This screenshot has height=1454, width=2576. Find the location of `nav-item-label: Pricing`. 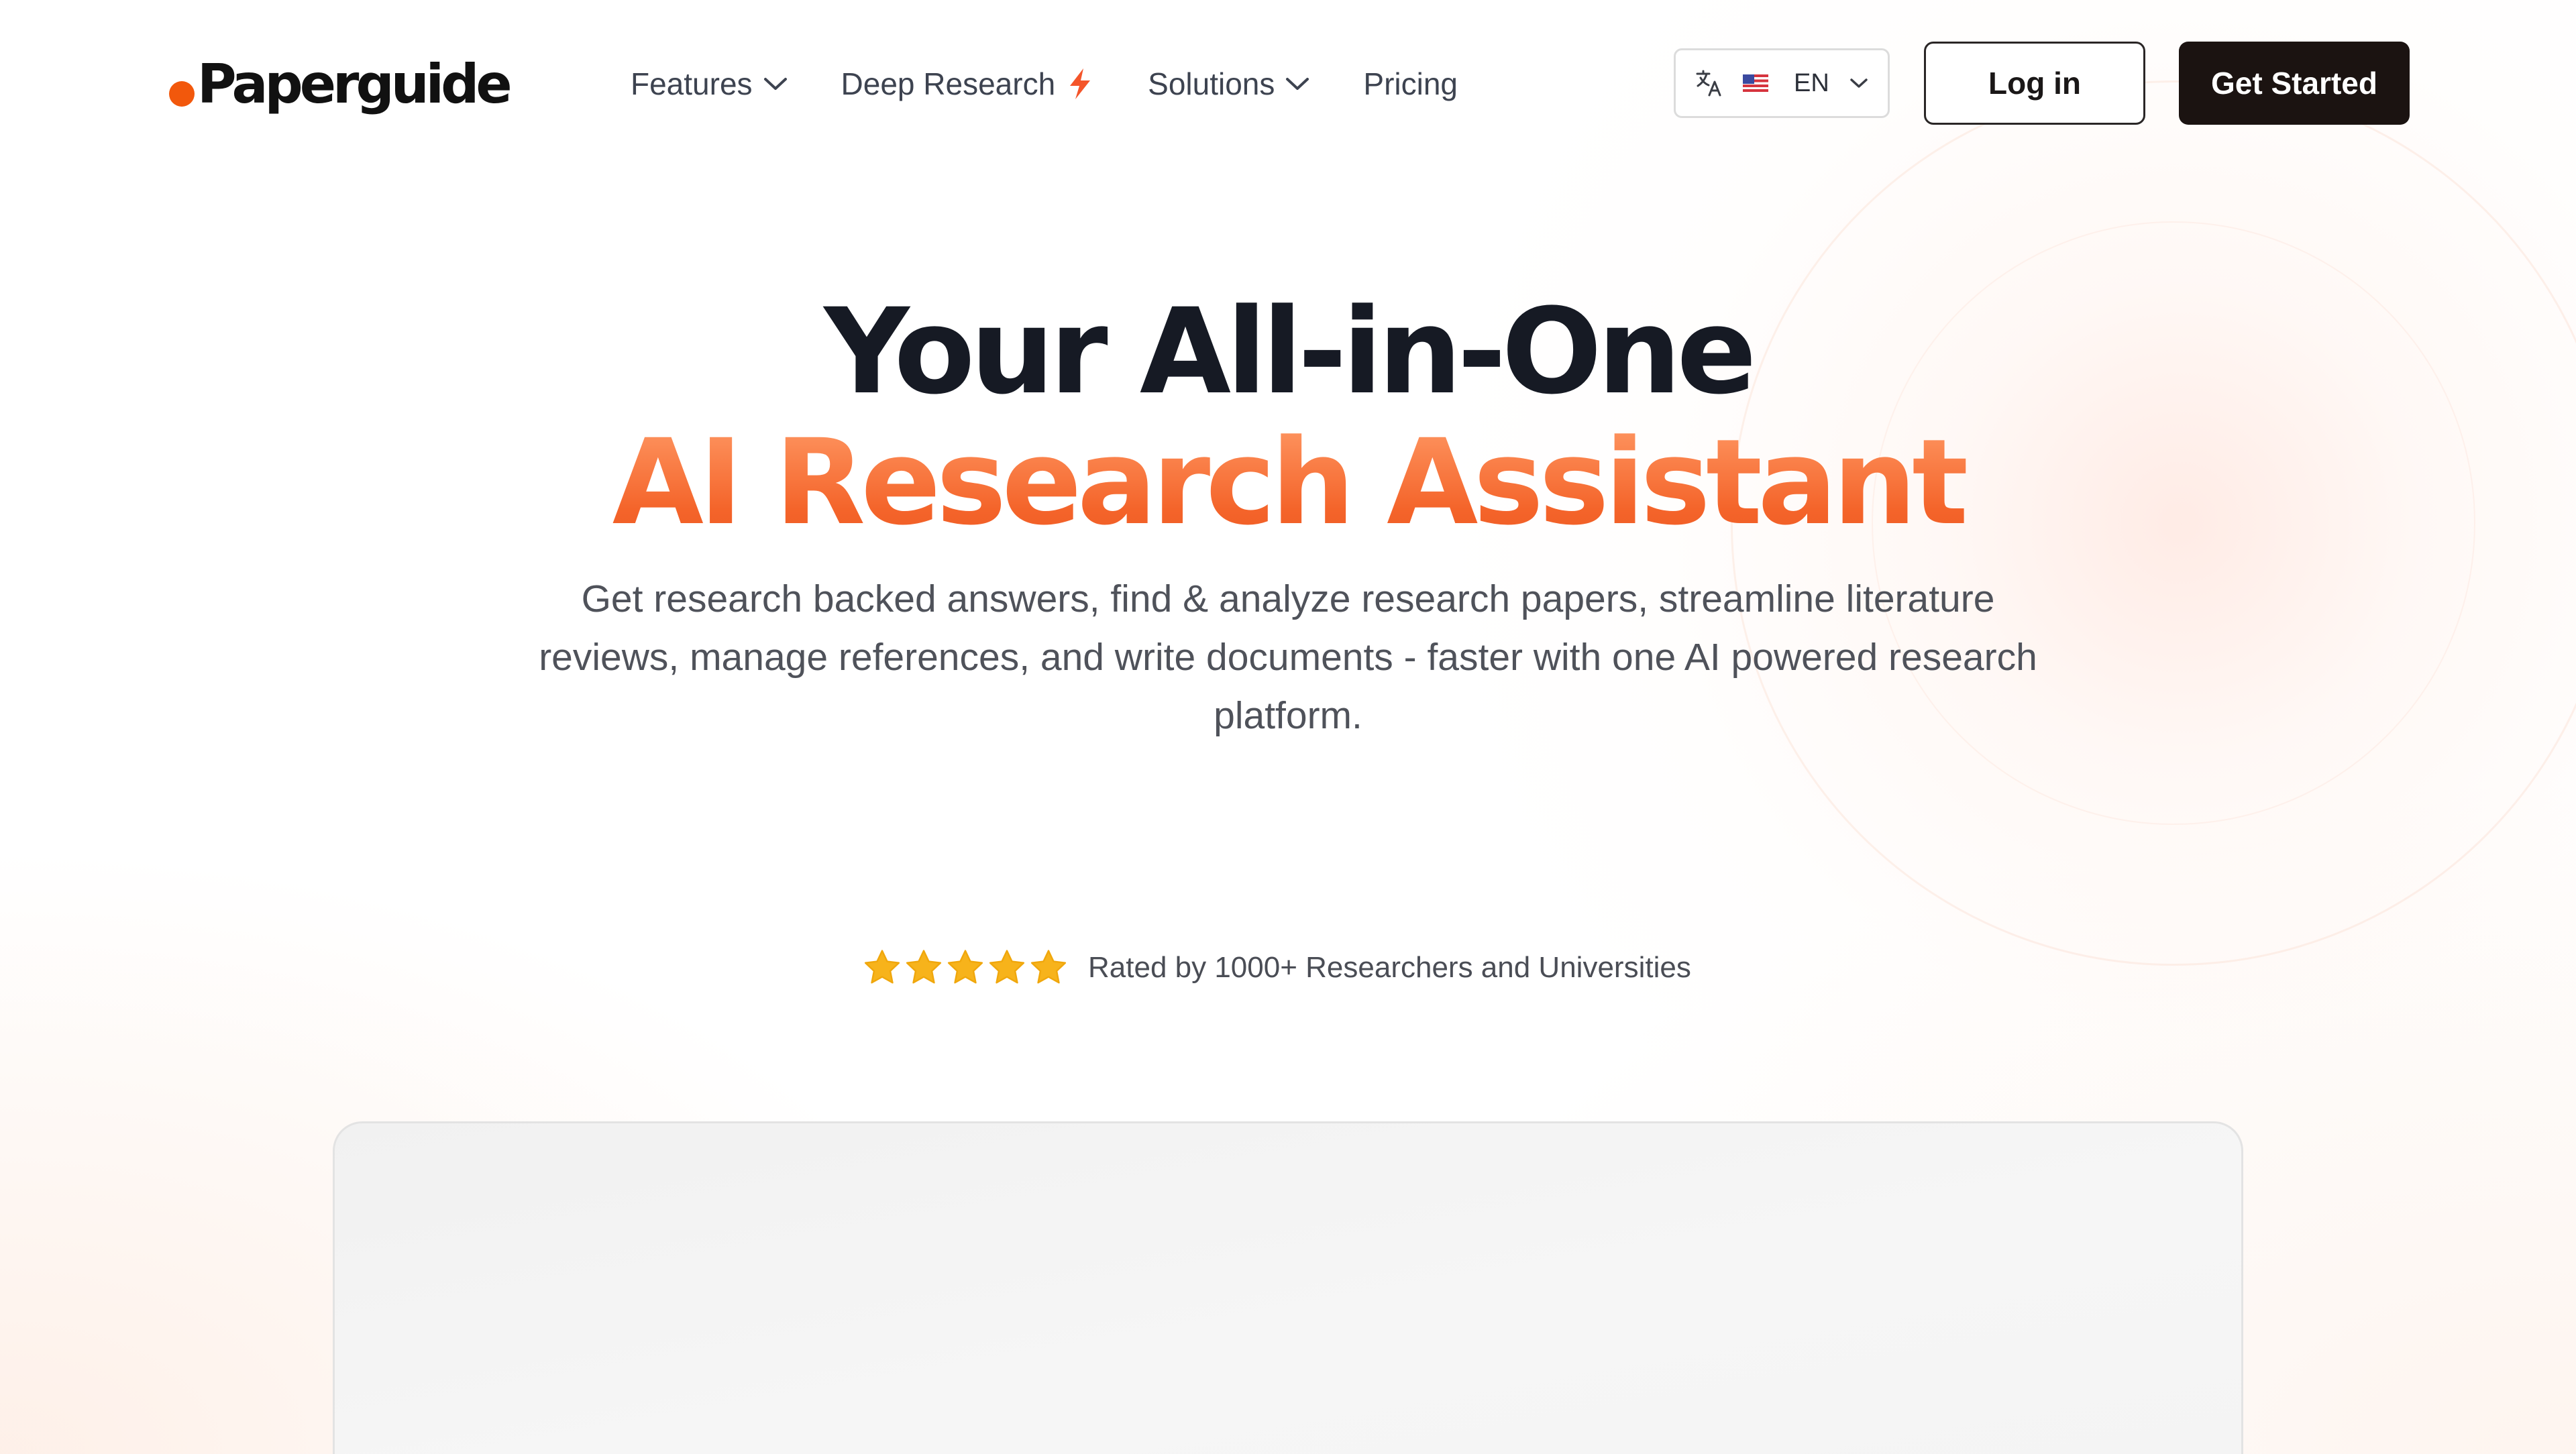

nav-item-label: Pricing is located at coordinates (1410, 83).